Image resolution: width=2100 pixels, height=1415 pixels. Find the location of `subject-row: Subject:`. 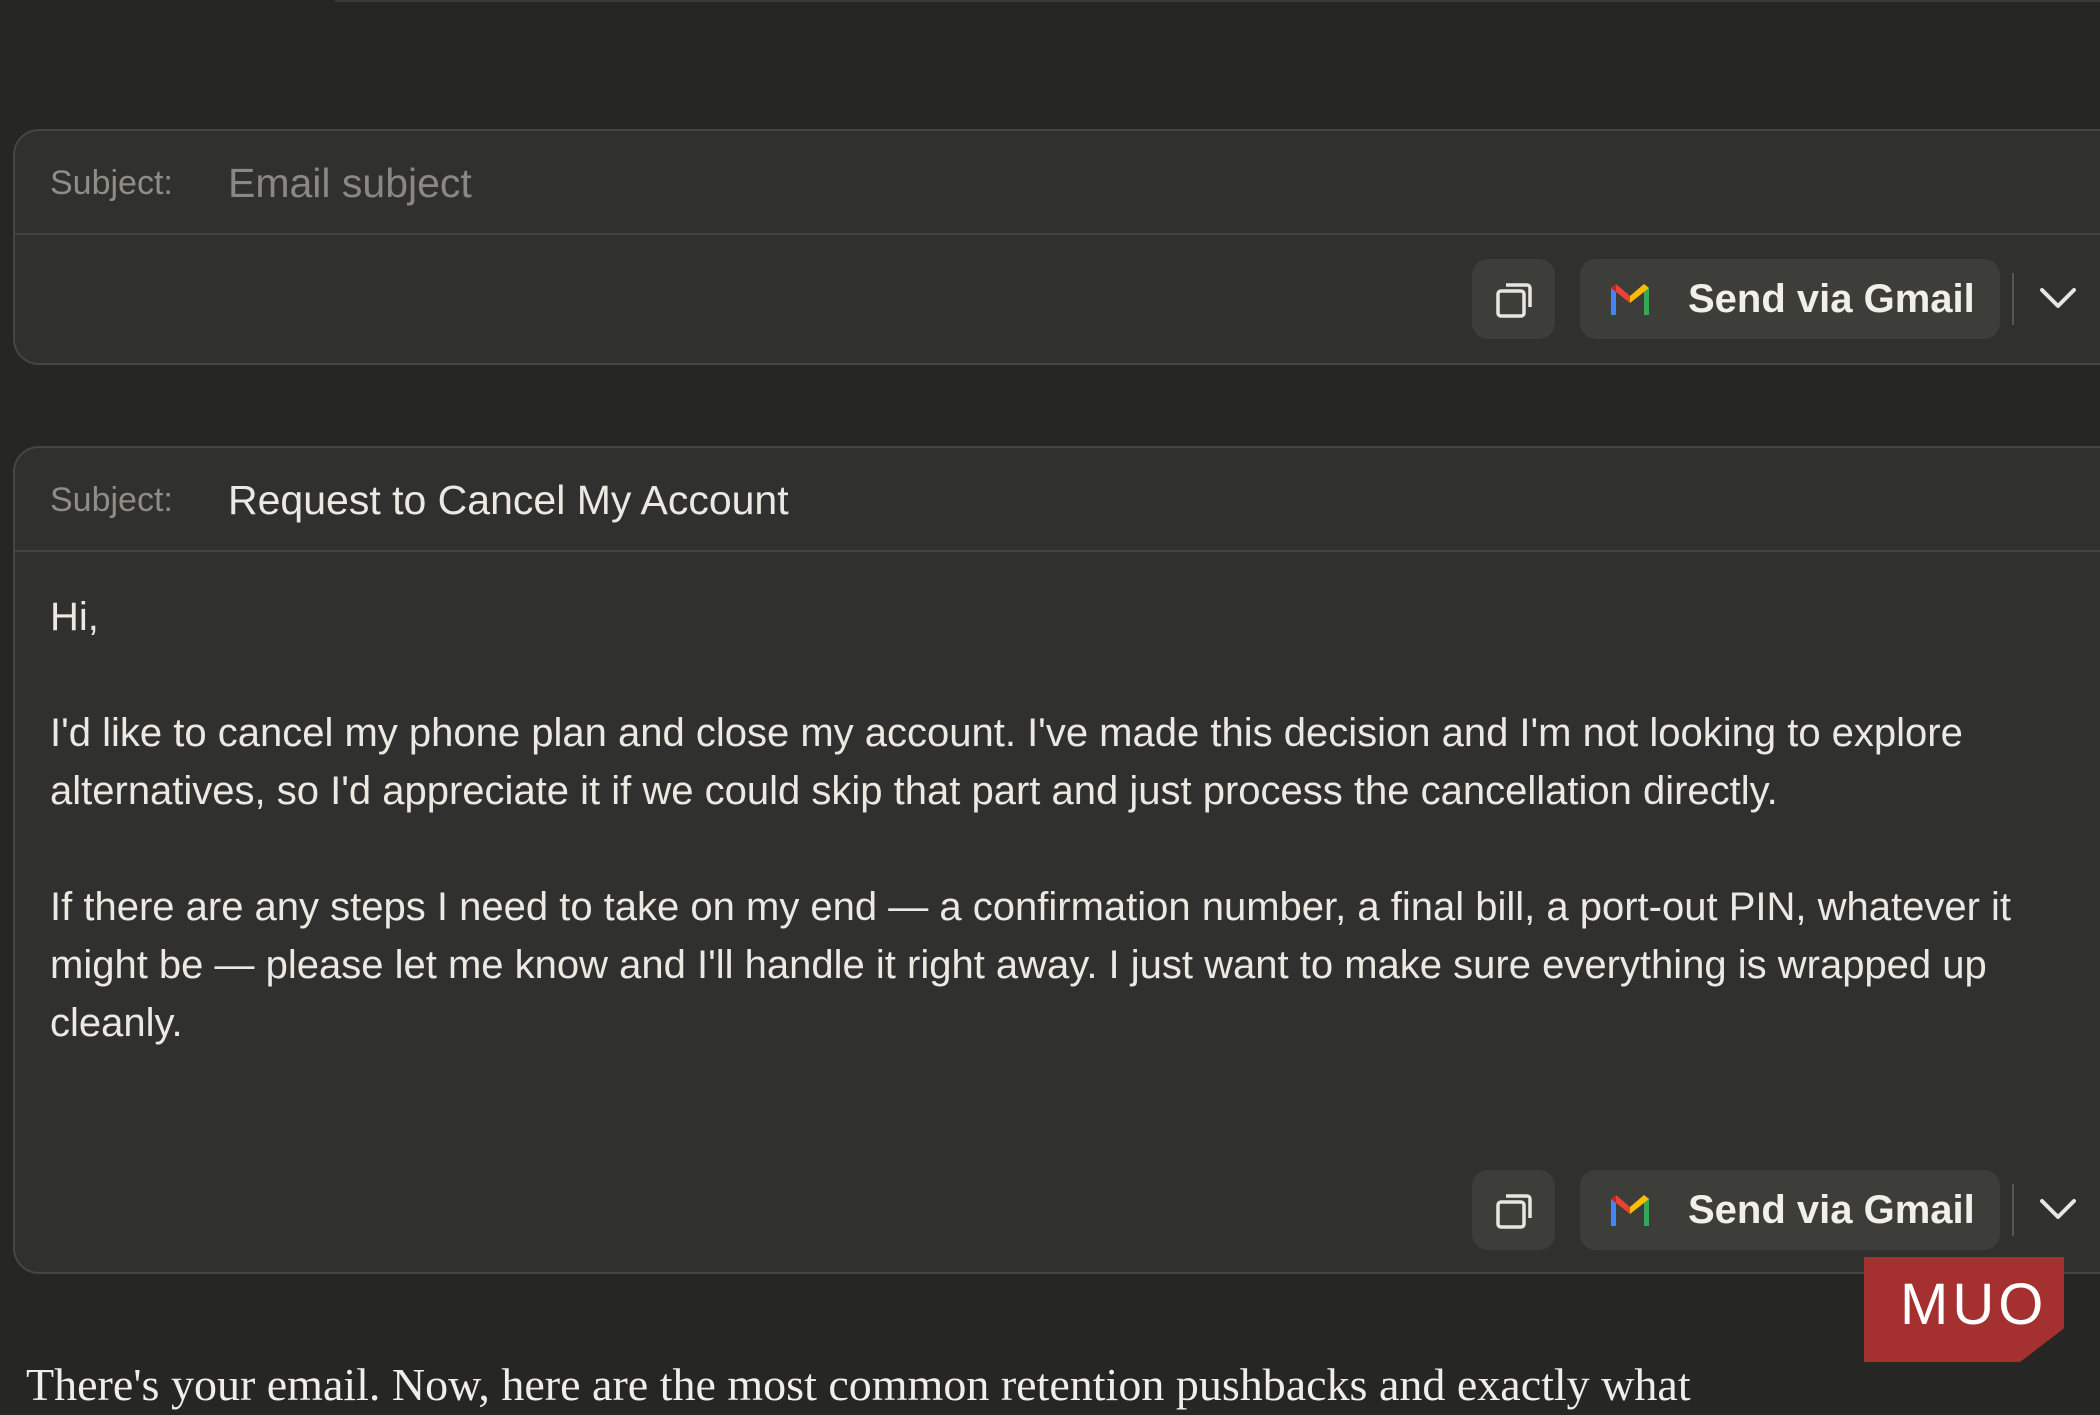

subject-row: Subject: is located at coordinates (1057, 183).